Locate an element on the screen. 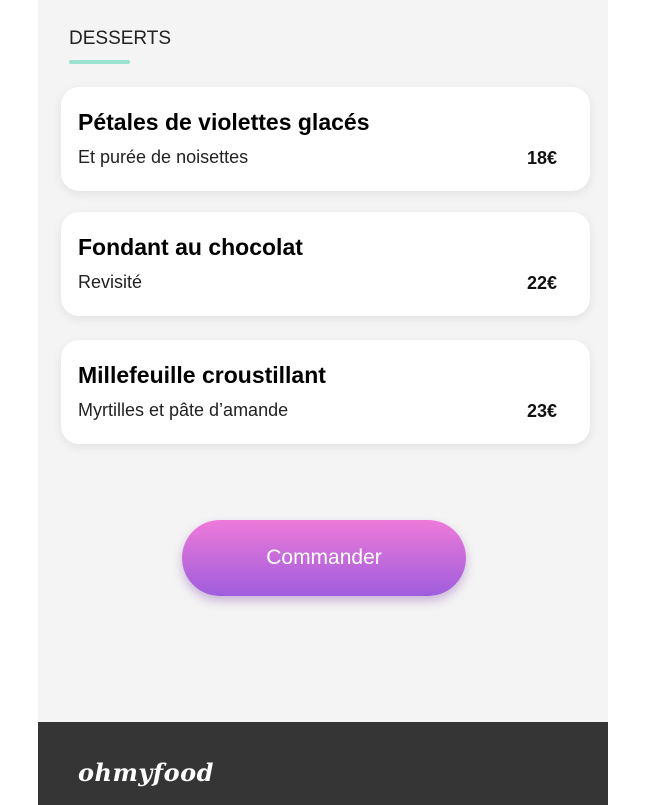 The width and height of the screenshot is (657, 805). dish-description: Et purée de noisettes is located at coordinates (163, 157).